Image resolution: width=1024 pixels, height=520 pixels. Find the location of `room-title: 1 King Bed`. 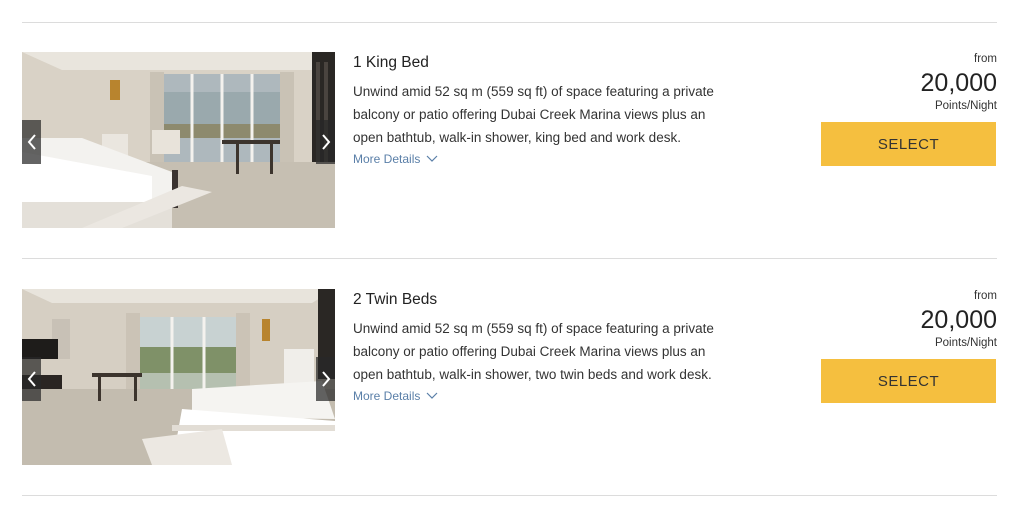

room-title: 1 King Bed is located at coordinates (391, 62).